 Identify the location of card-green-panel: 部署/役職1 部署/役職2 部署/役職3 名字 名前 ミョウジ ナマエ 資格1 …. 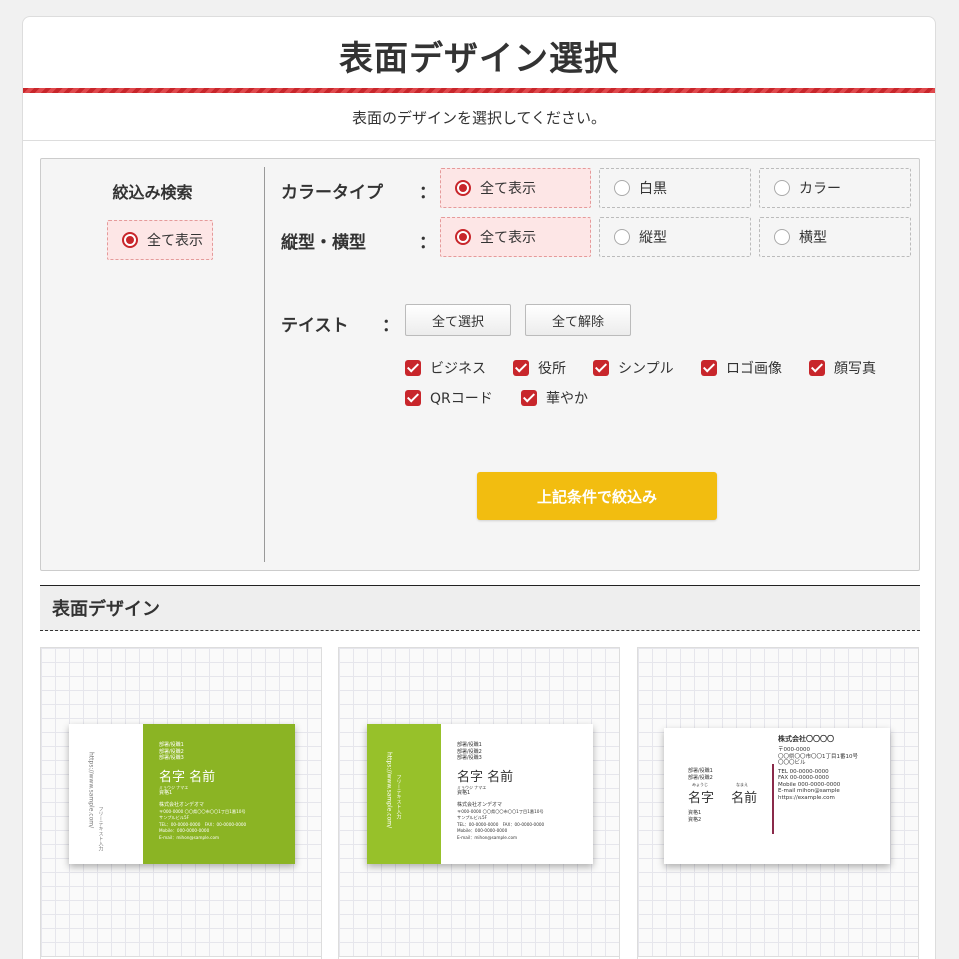
(219, 794).